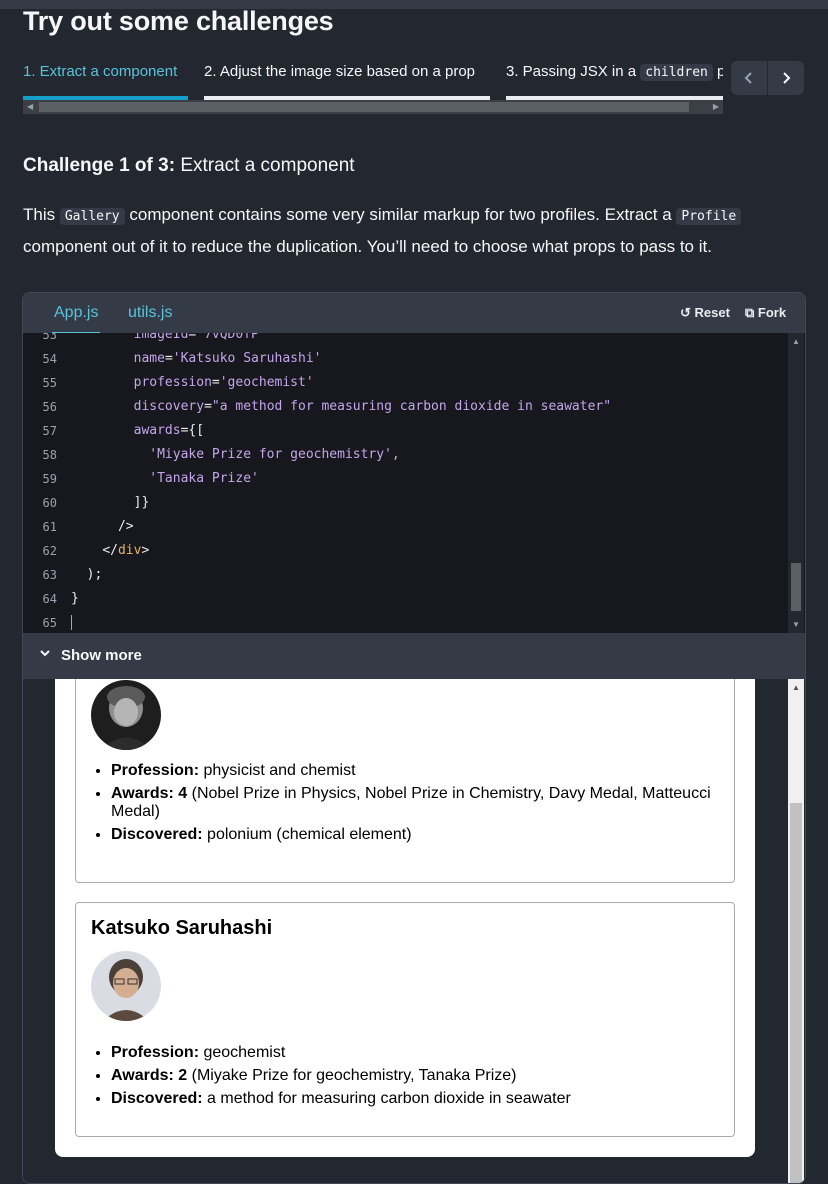  What do you see at coordinates (125, 526) in the screenshot?
I see `code-punctuation: />` at bounding box center [125, 526].